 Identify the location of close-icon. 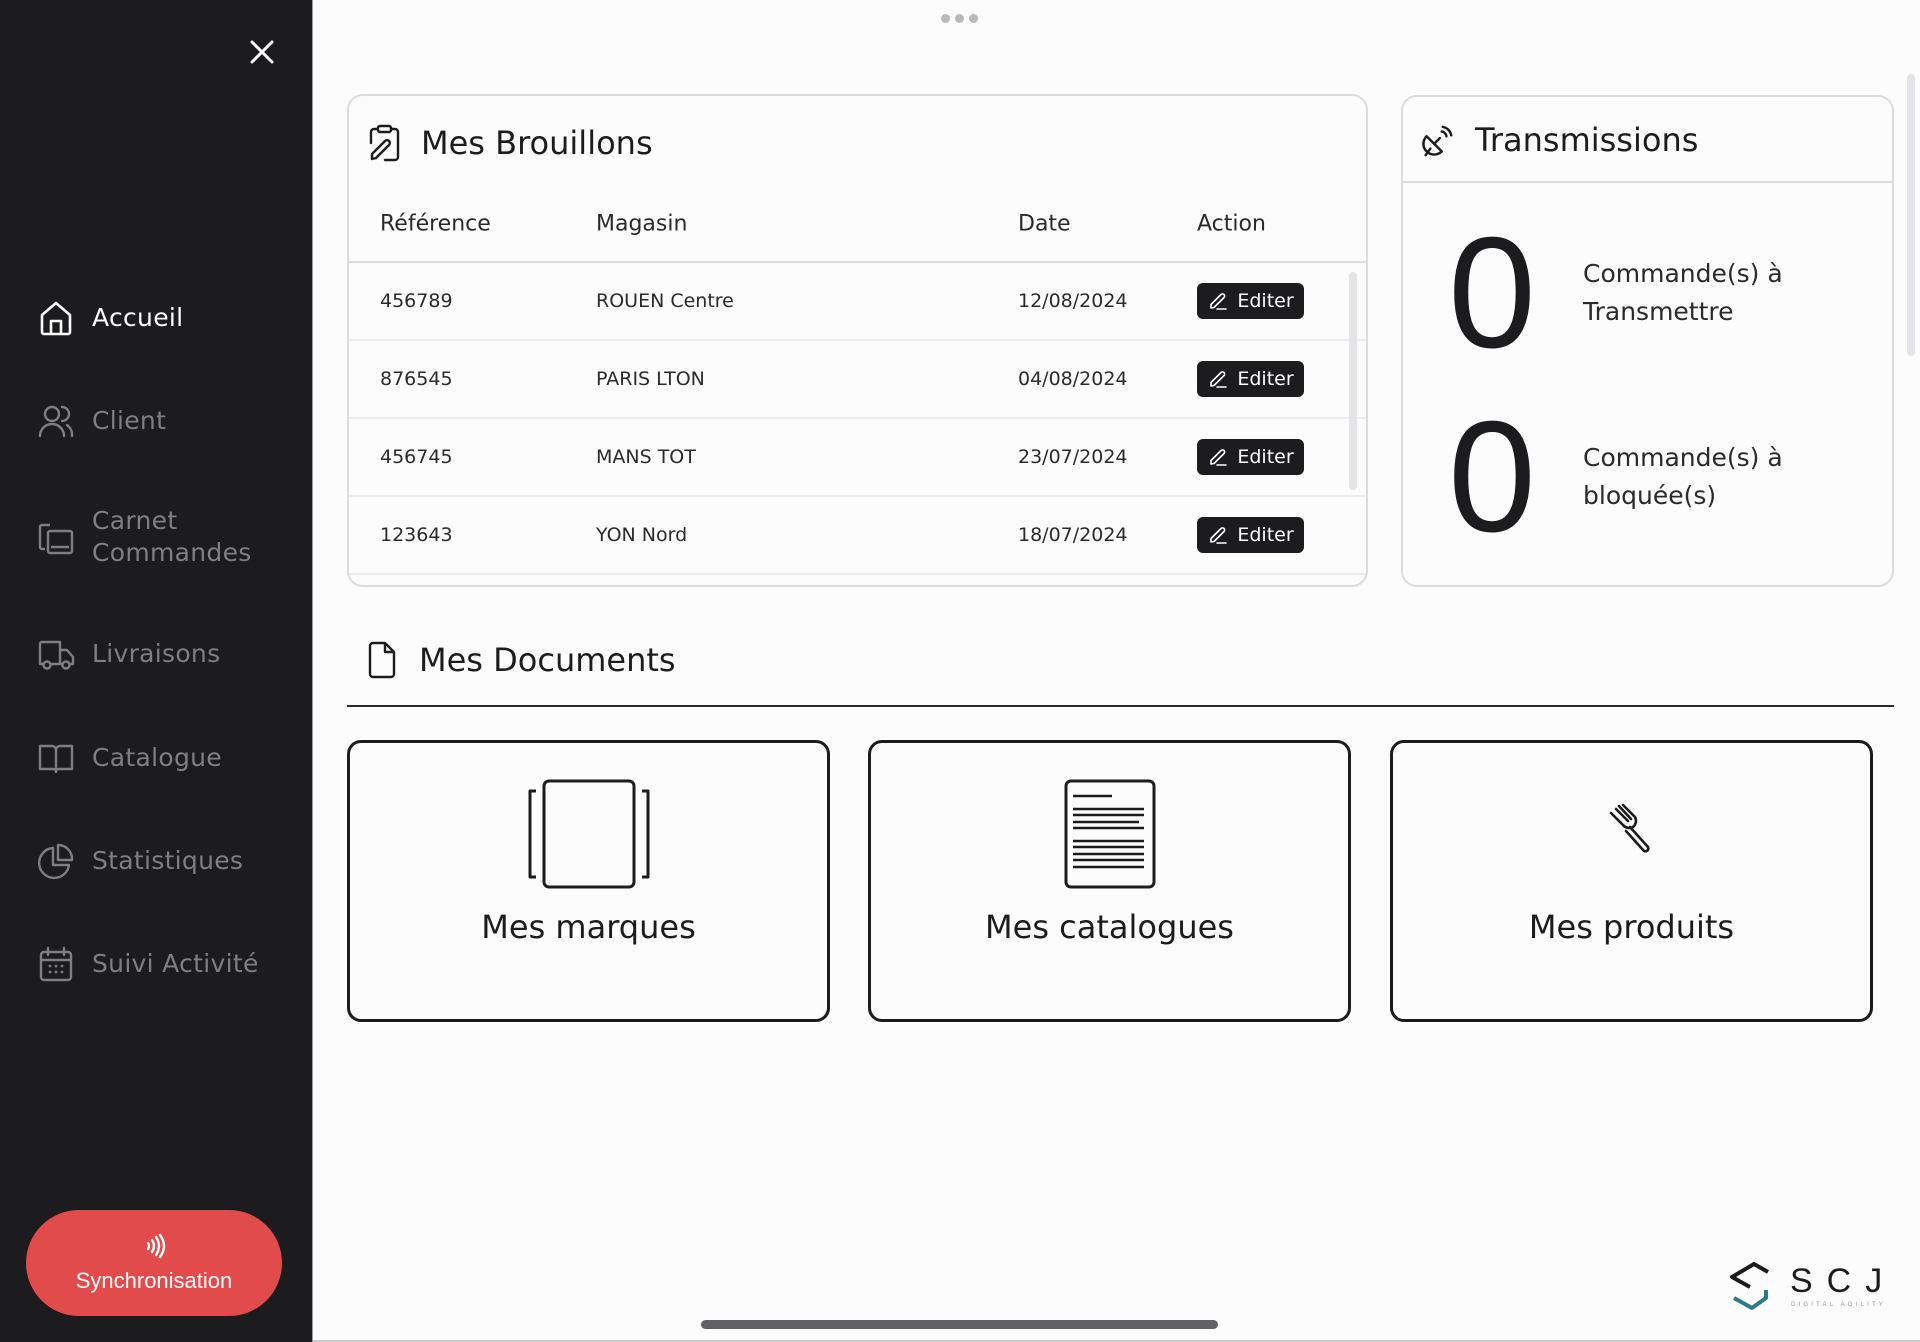
(262, 52).